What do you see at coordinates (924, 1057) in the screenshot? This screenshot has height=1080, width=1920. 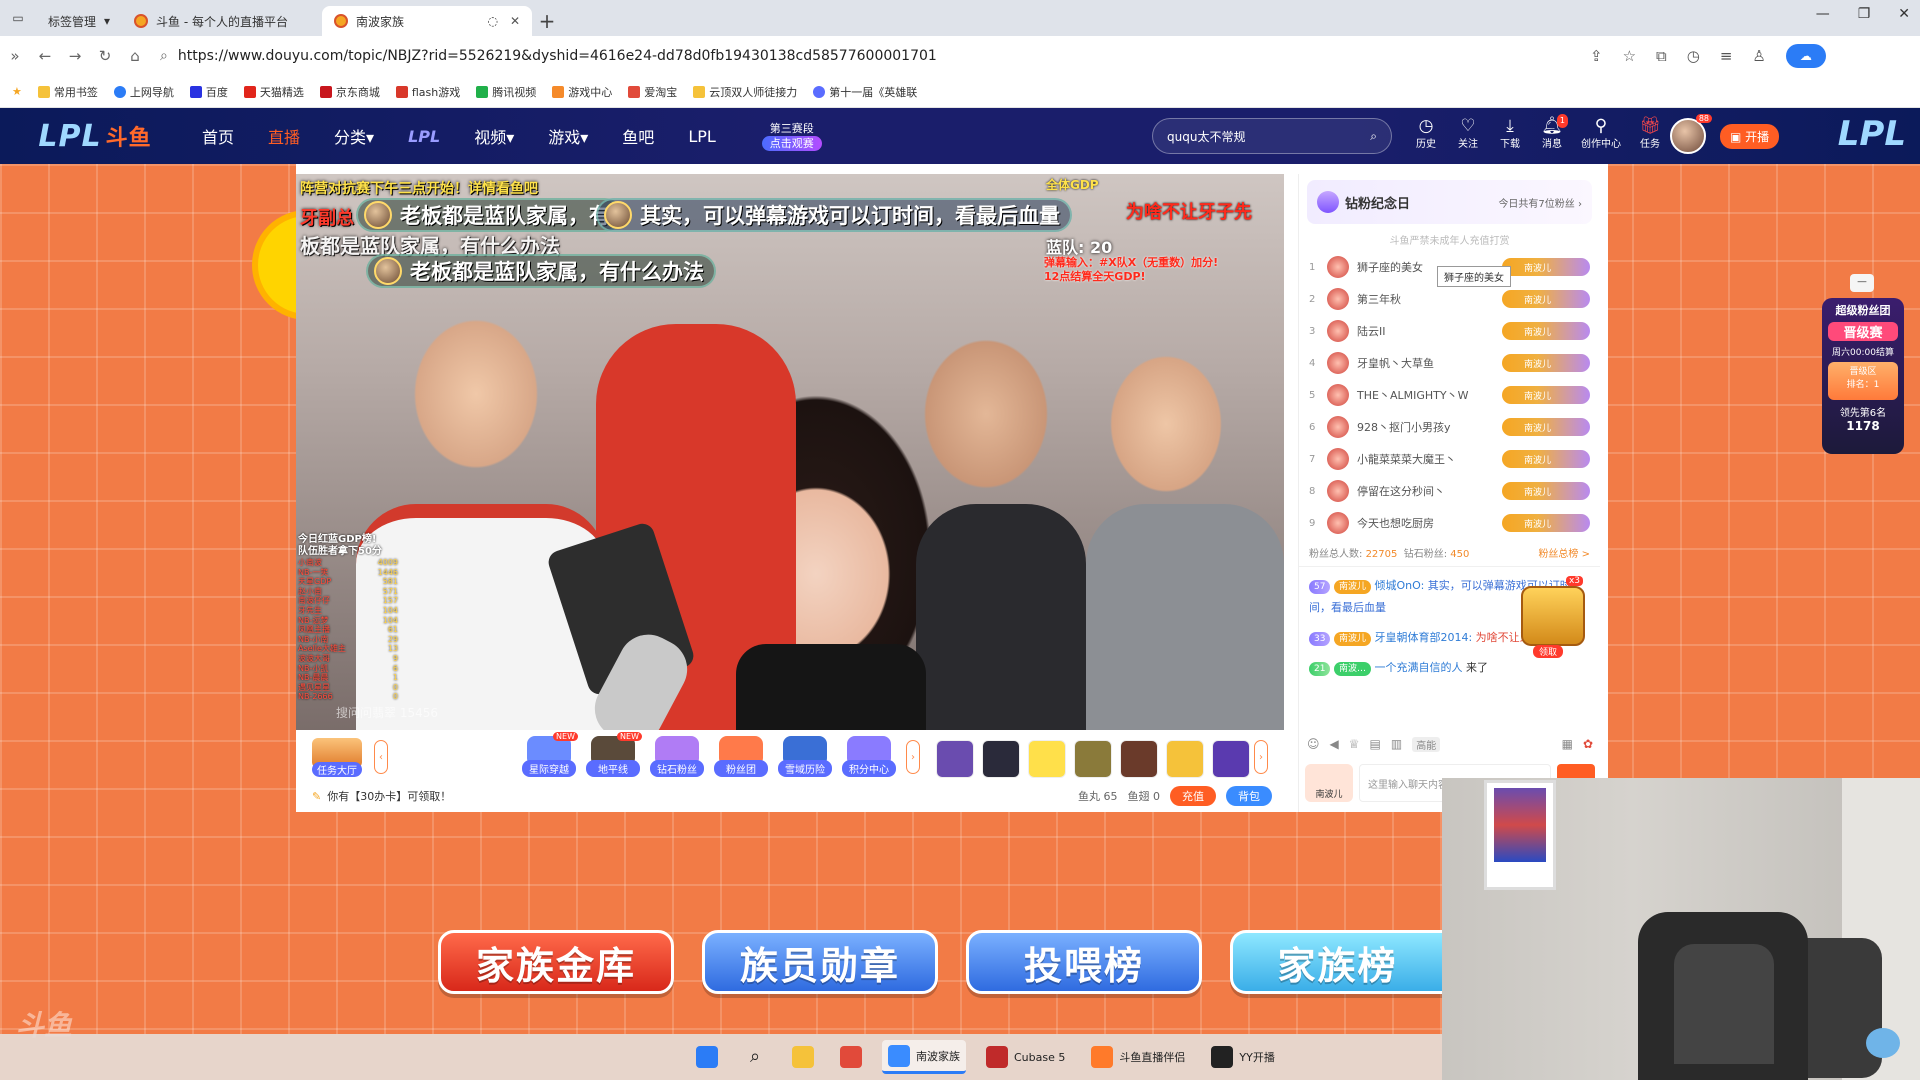 I see `taskbar-item: 南波家族` at bounding box center [924, 1057].